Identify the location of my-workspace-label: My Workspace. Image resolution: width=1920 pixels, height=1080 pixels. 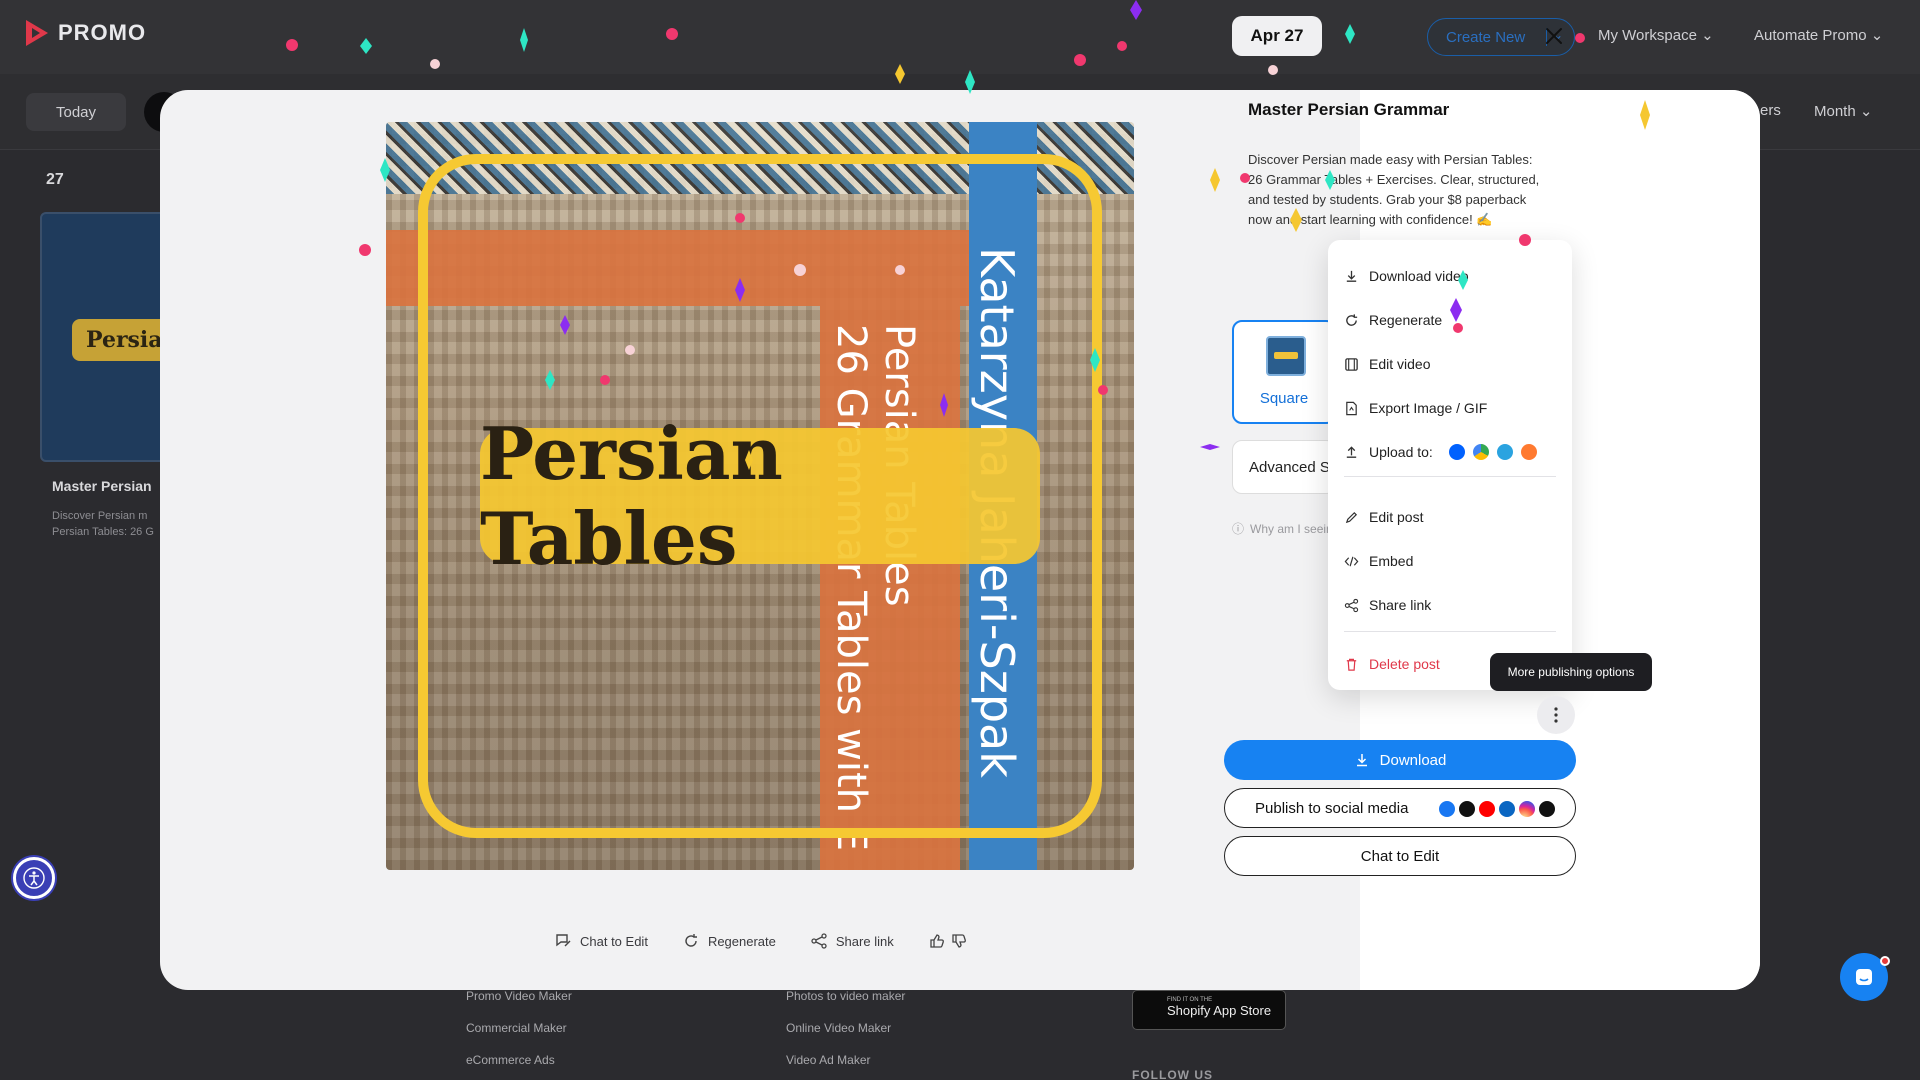
(1647, 35).